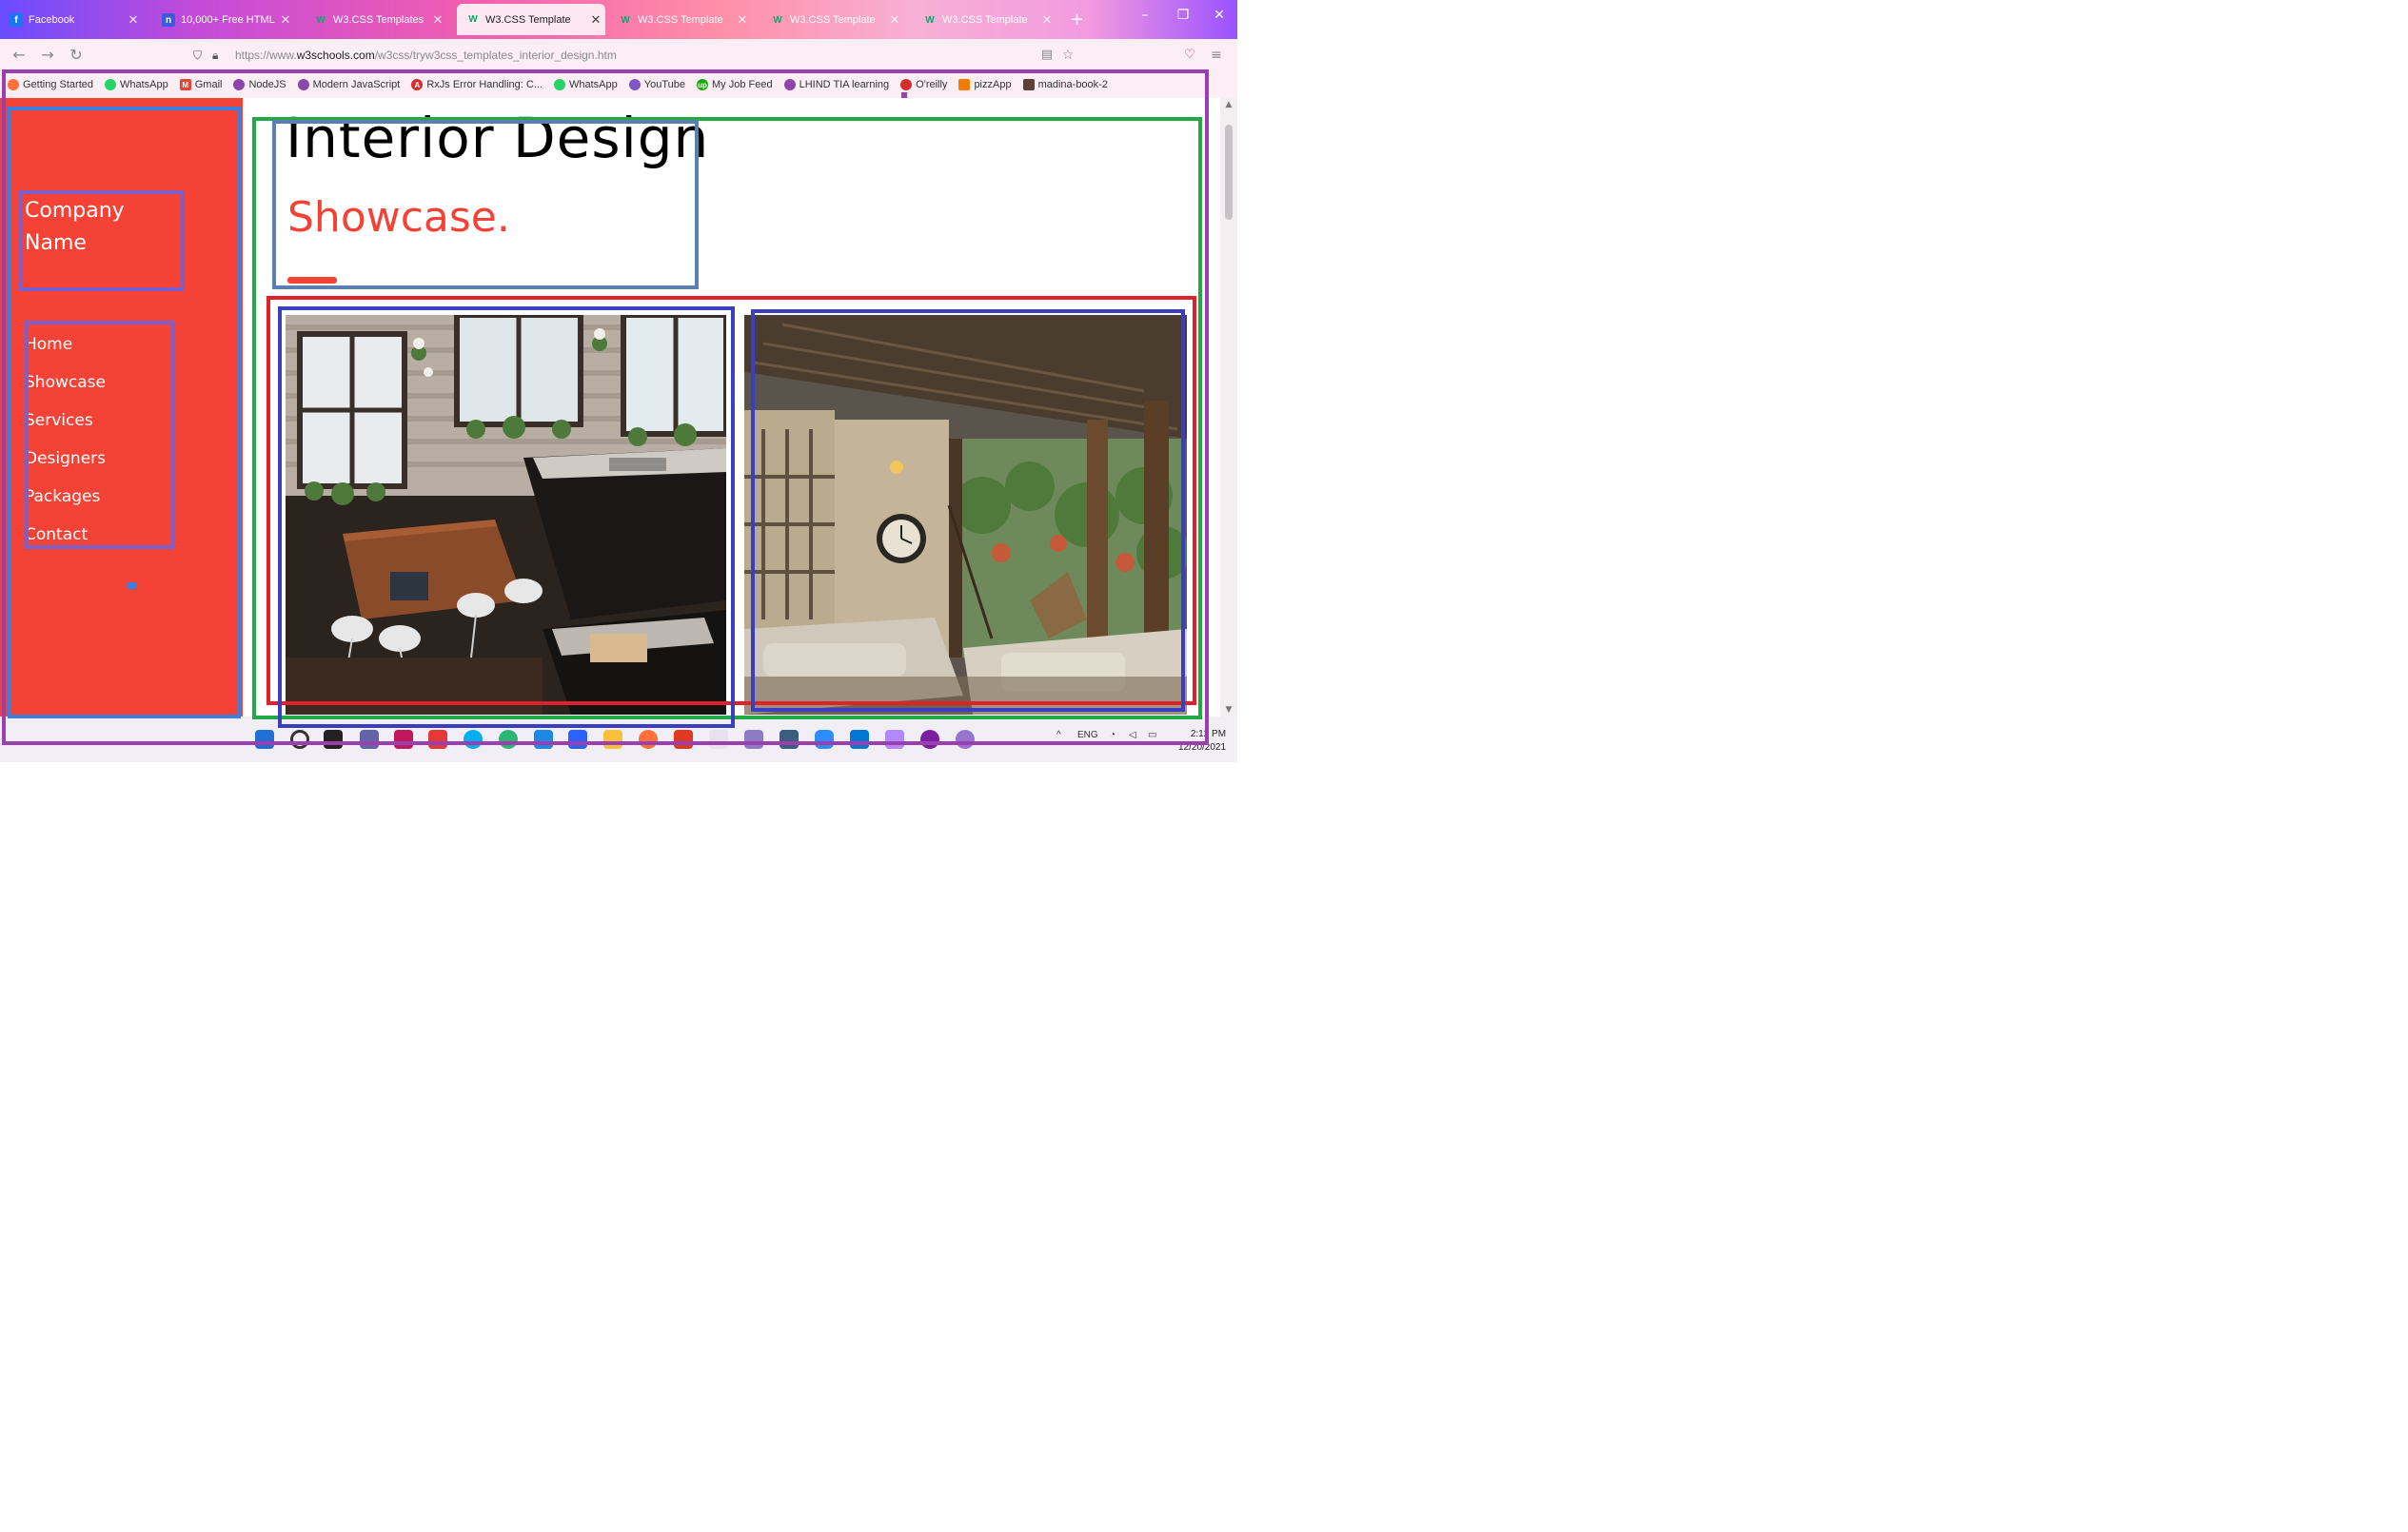 This screenshot has width=2408, height=1532. I want to click on oreilly-icon, so click(906, 84).